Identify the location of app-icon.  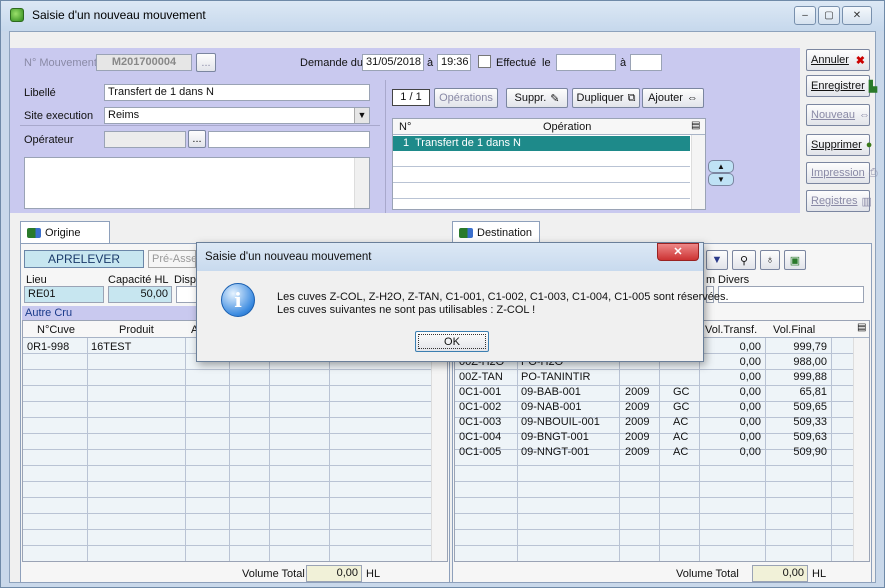
(17, 15).